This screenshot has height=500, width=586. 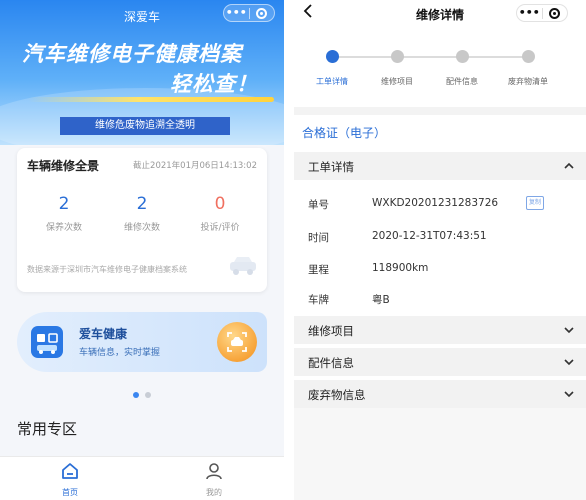 What do you see at coordinates (344, 132) in the screenshot?
I see `certificate-link: 合格证（电子）` at bounding box center [344, 132].